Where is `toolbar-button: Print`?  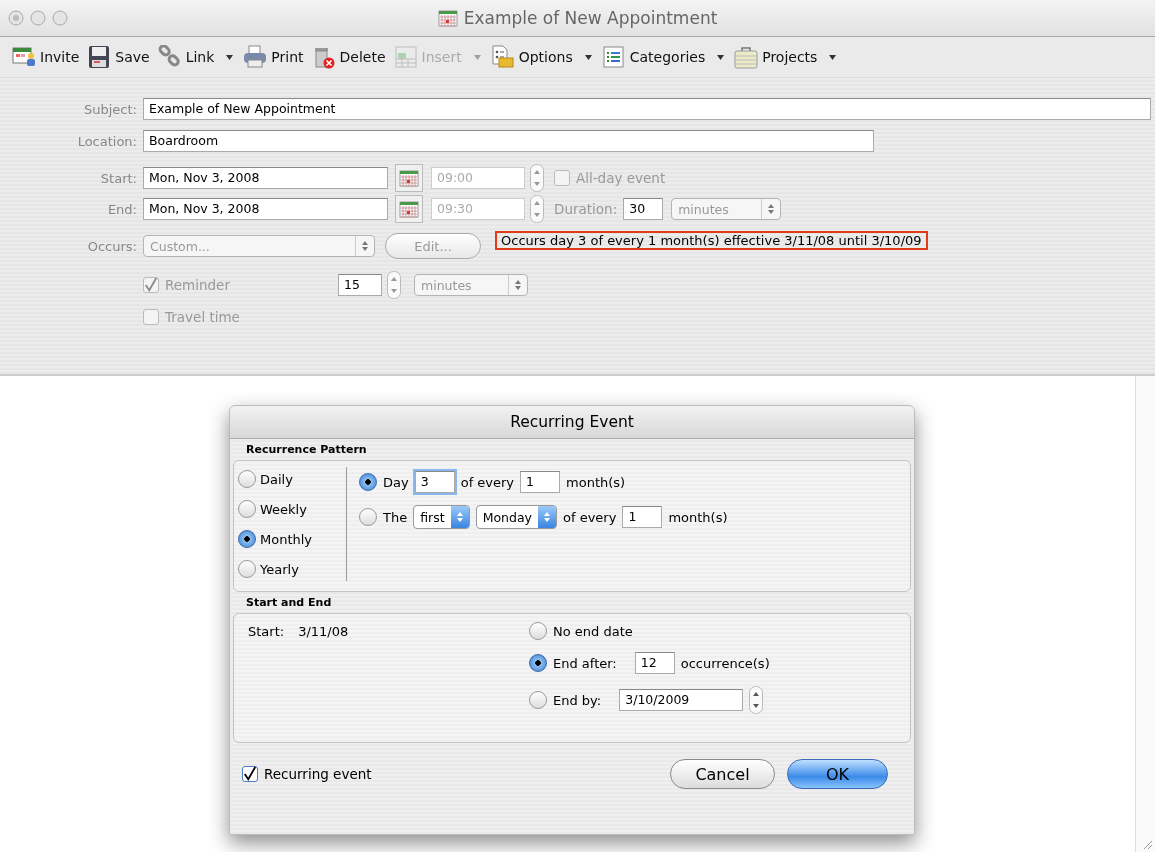 toolbar-button: Print is located at coordinates (275, 57).